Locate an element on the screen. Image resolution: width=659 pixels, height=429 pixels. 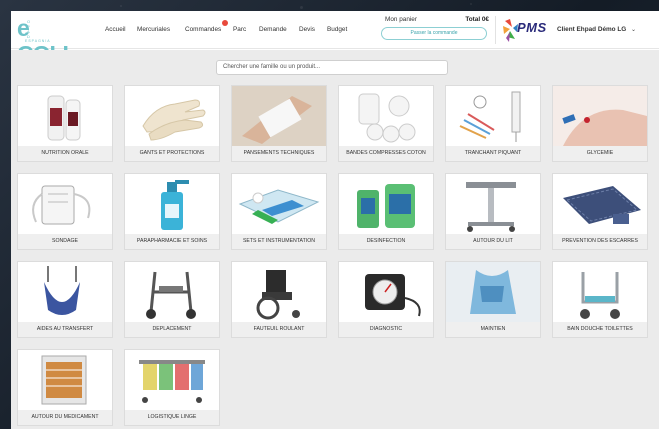
patient-sling-icon is located at coordinates (65, 292).